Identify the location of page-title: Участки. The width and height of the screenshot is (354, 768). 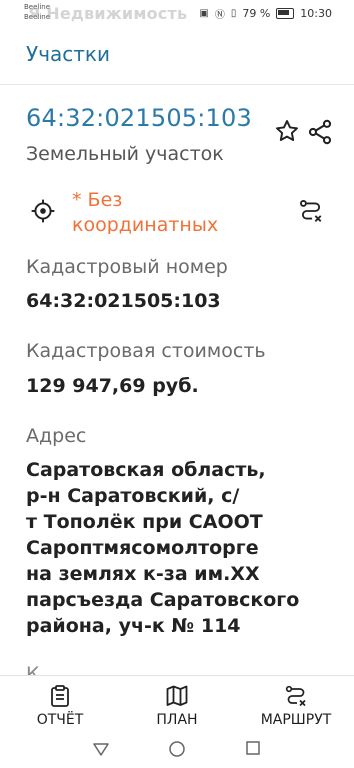
(68, 54).